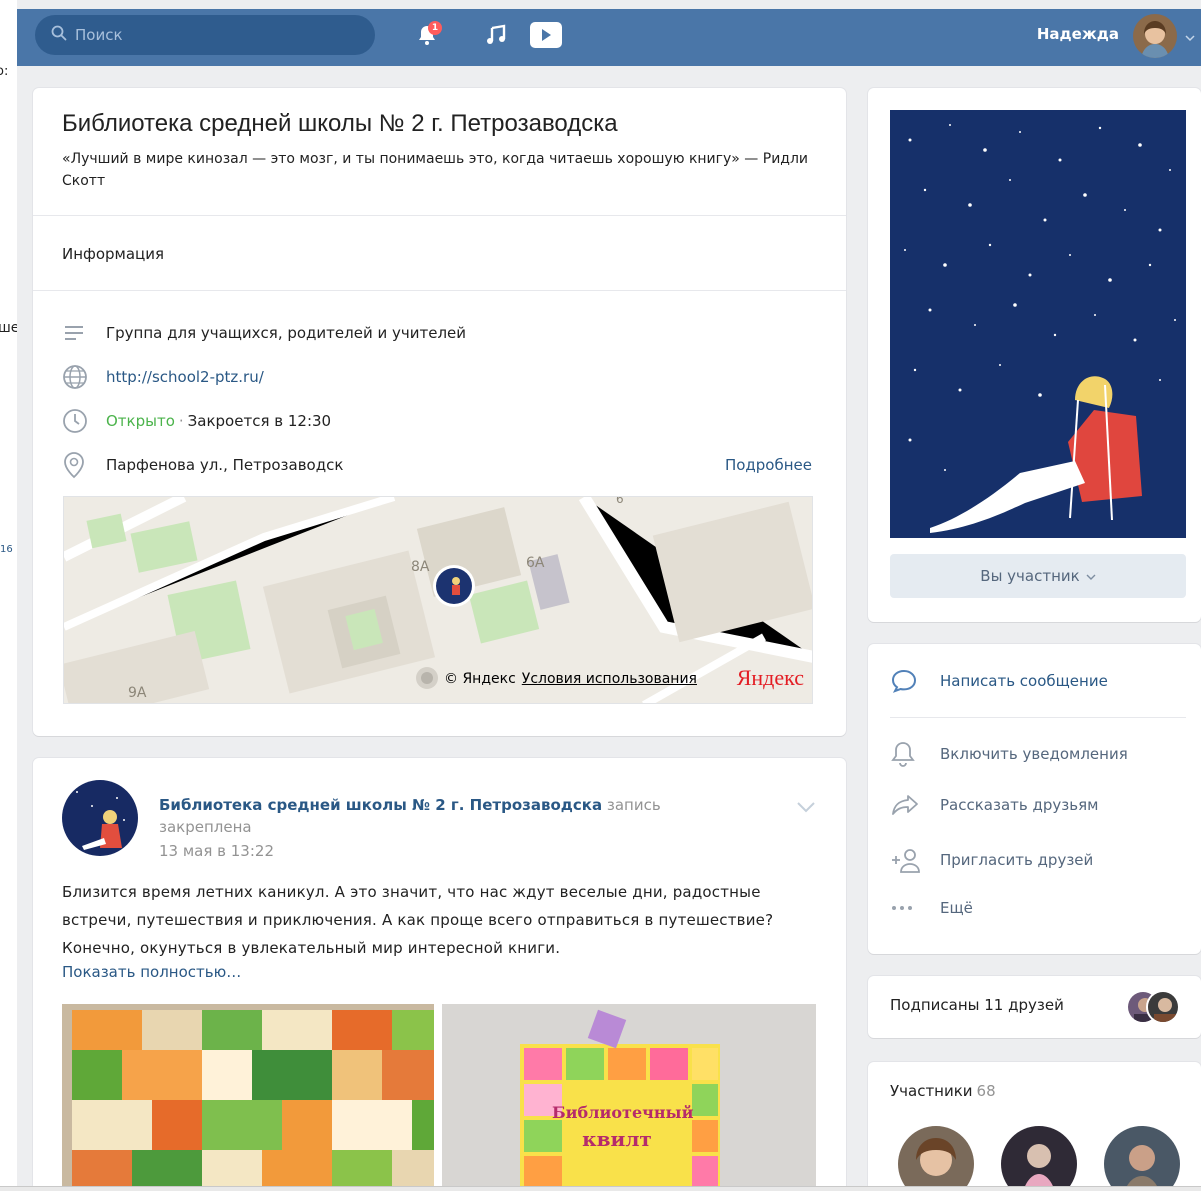 The width and height of the screenshot is (1201, 1191). I want to click on members-header: Участники 68, so click(943, 1091).